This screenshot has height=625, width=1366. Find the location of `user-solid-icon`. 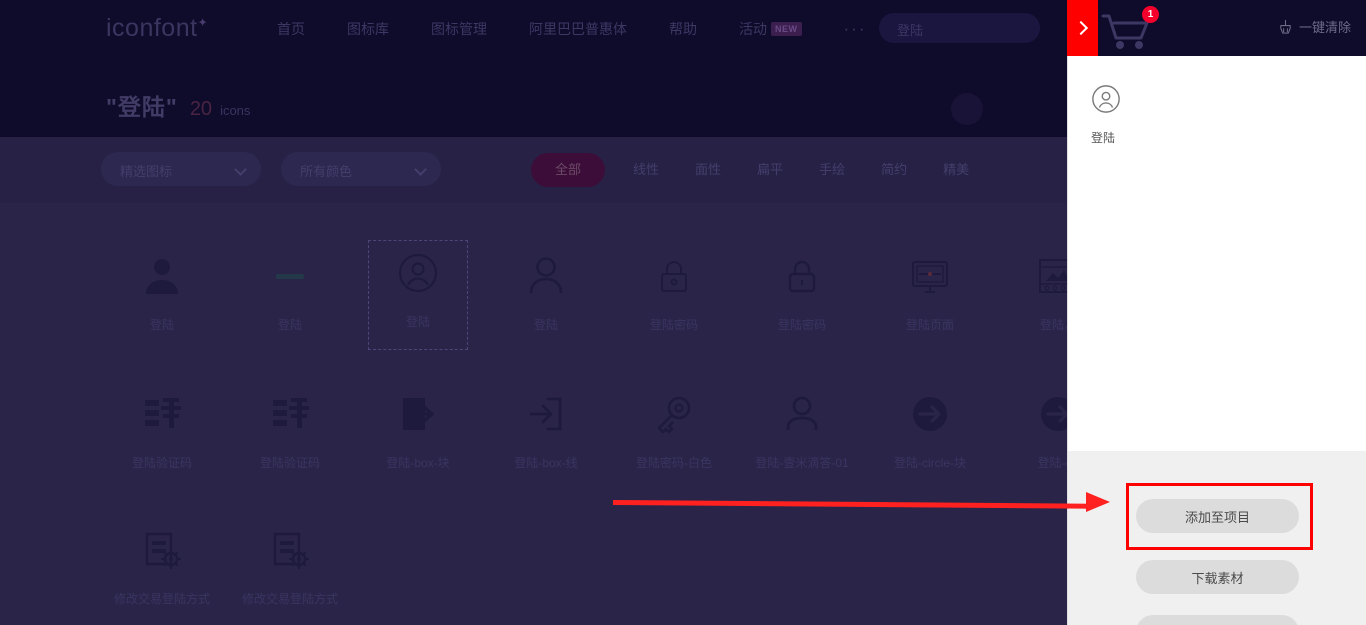

user-solid-icon is located at coordinates (162, 276).